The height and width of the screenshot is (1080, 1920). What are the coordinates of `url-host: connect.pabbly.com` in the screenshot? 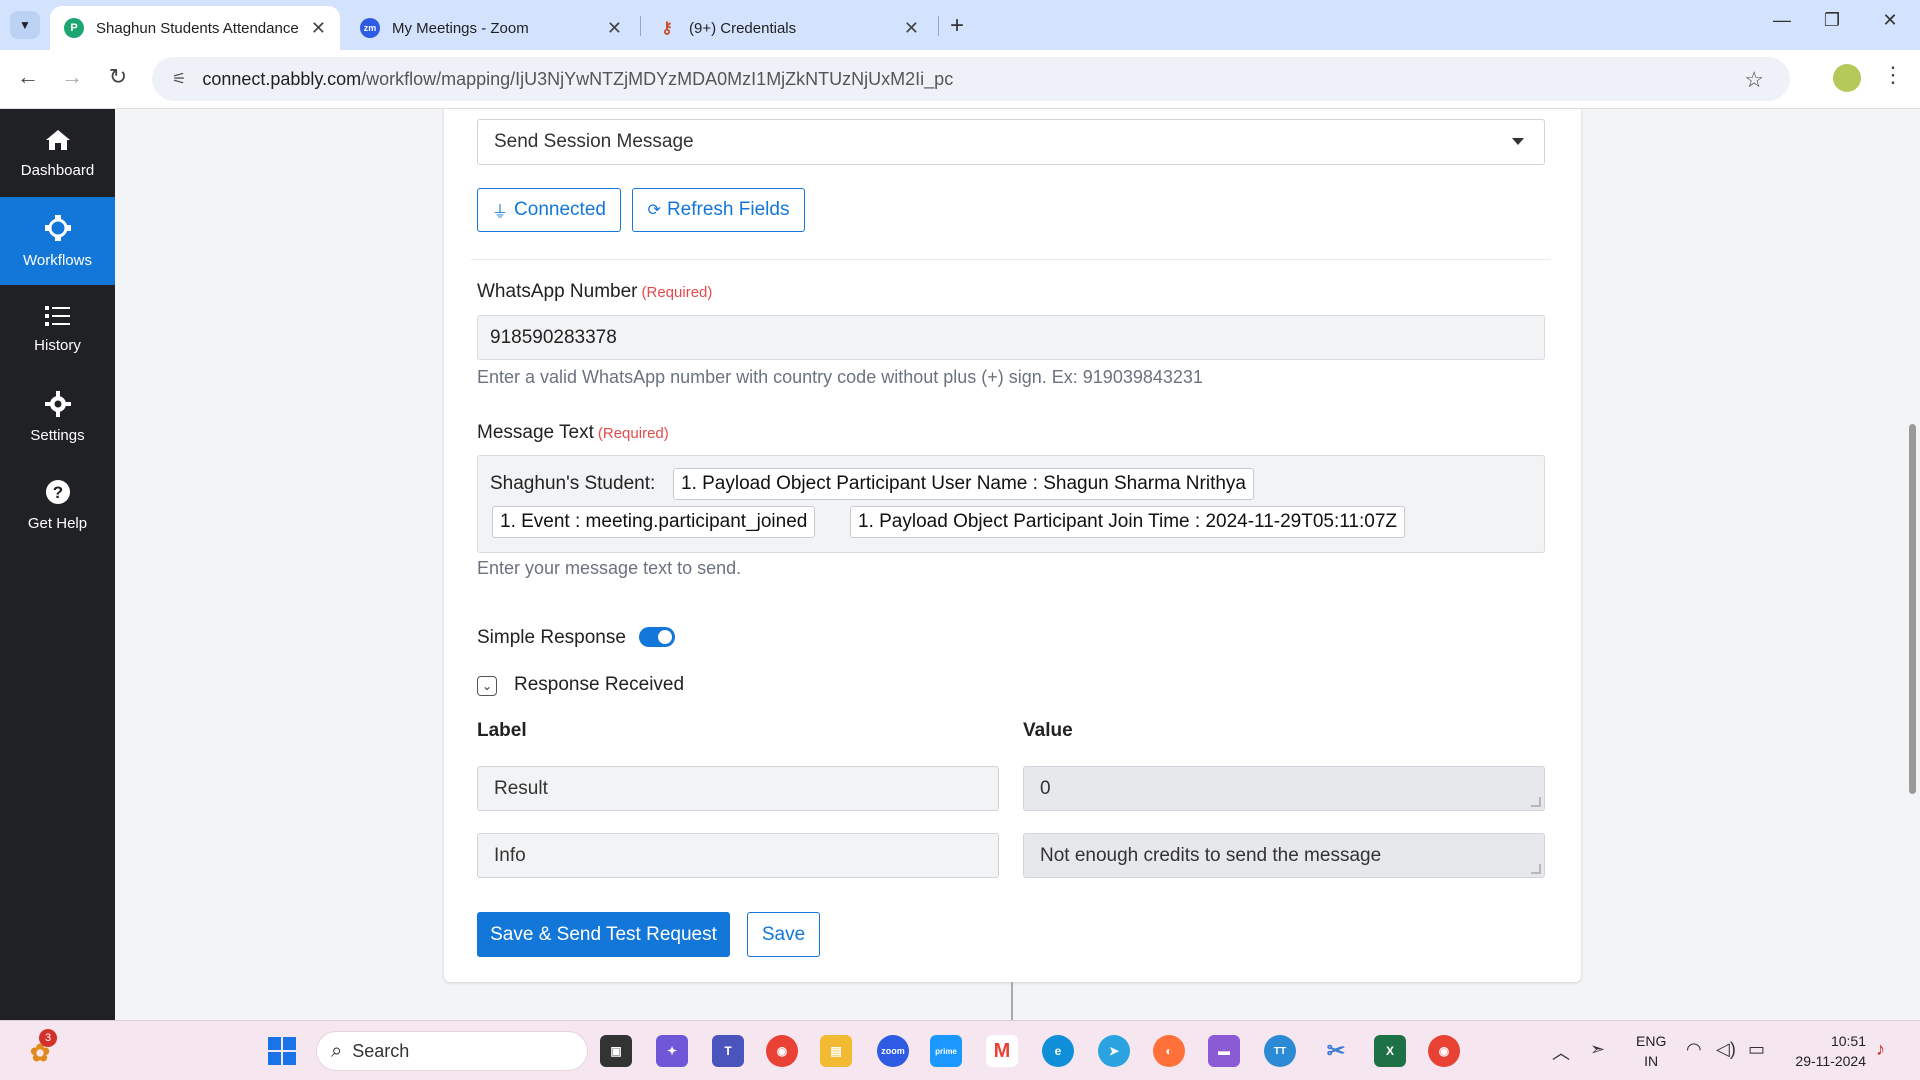 It's located at (282, 78).